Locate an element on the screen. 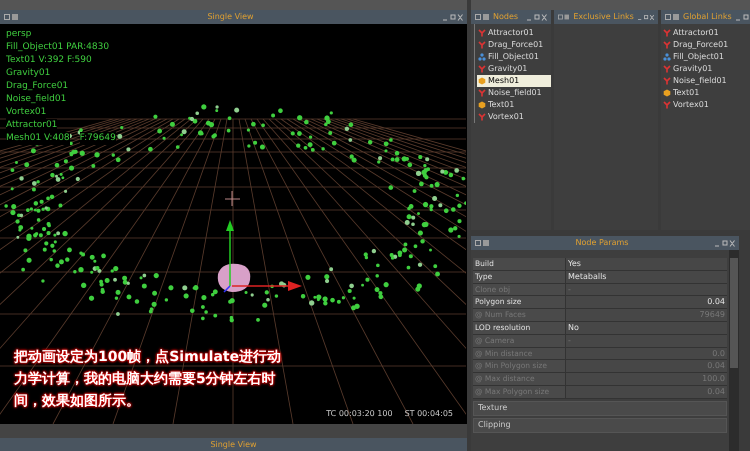 The height and width of the screenshot is (451, 750). tree-item: Drag_Force01 is located at coordinates (514, 45).